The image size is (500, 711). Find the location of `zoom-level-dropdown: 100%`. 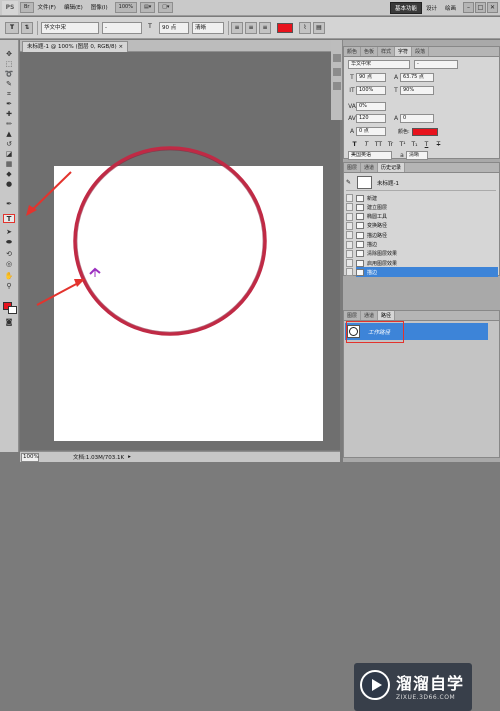

zoom-level-dropdown: 100% is located at coordinates (125, 7).